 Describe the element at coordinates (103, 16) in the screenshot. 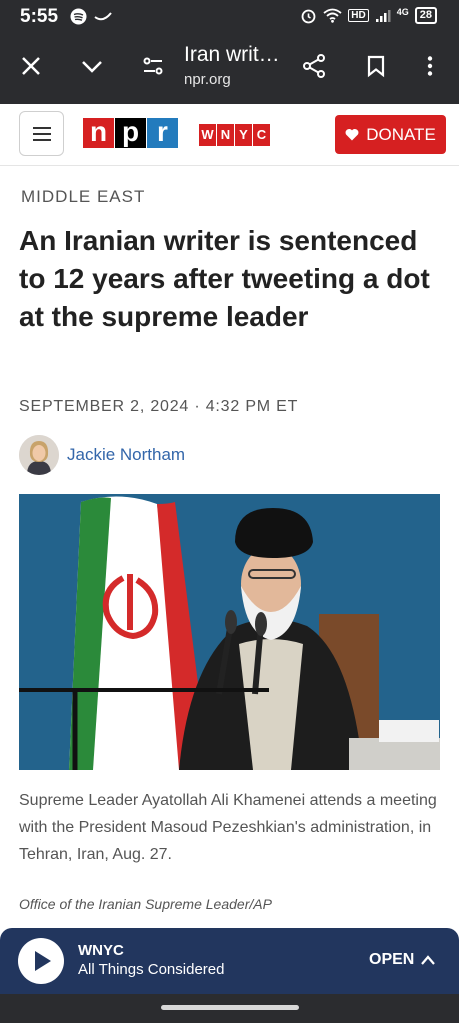

I see `notification-icon` at that location.